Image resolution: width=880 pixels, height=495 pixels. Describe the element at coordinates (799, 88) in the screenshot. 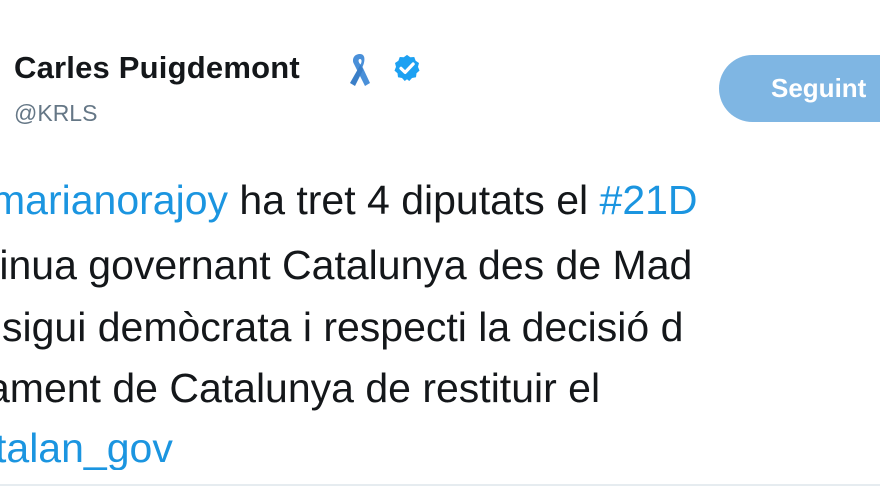

I see `following-button: Seguint` at that location.